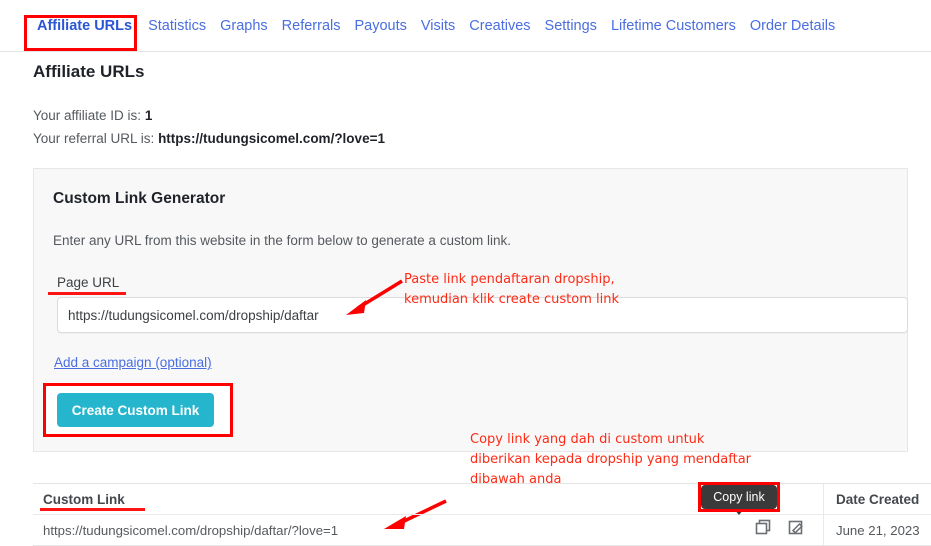 The image size is (931, 546). I want to click on page-title: Affiliate URLs, so click(89, 71).